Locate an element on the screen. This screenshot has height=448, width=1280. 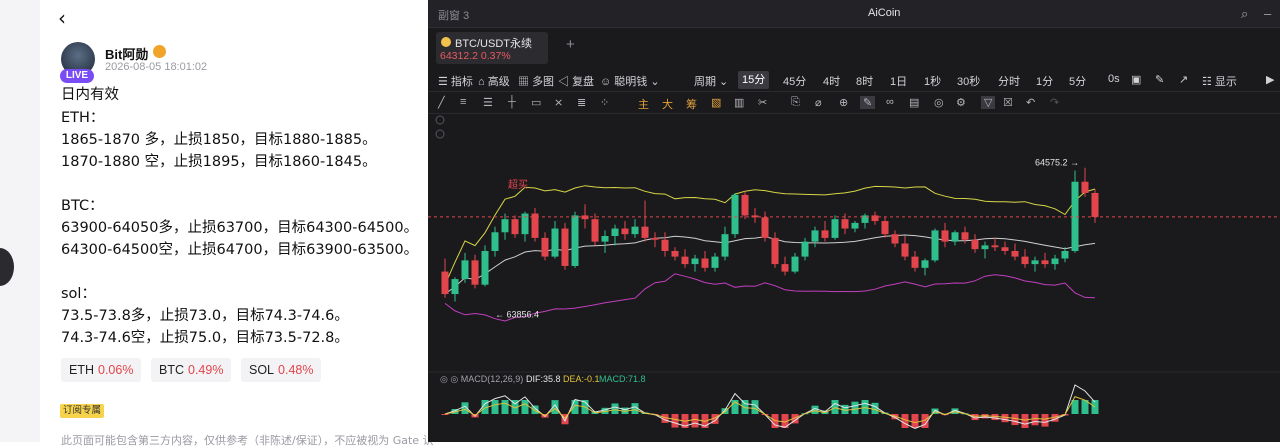
macd-dif-line is located at coordinates (770, 406).